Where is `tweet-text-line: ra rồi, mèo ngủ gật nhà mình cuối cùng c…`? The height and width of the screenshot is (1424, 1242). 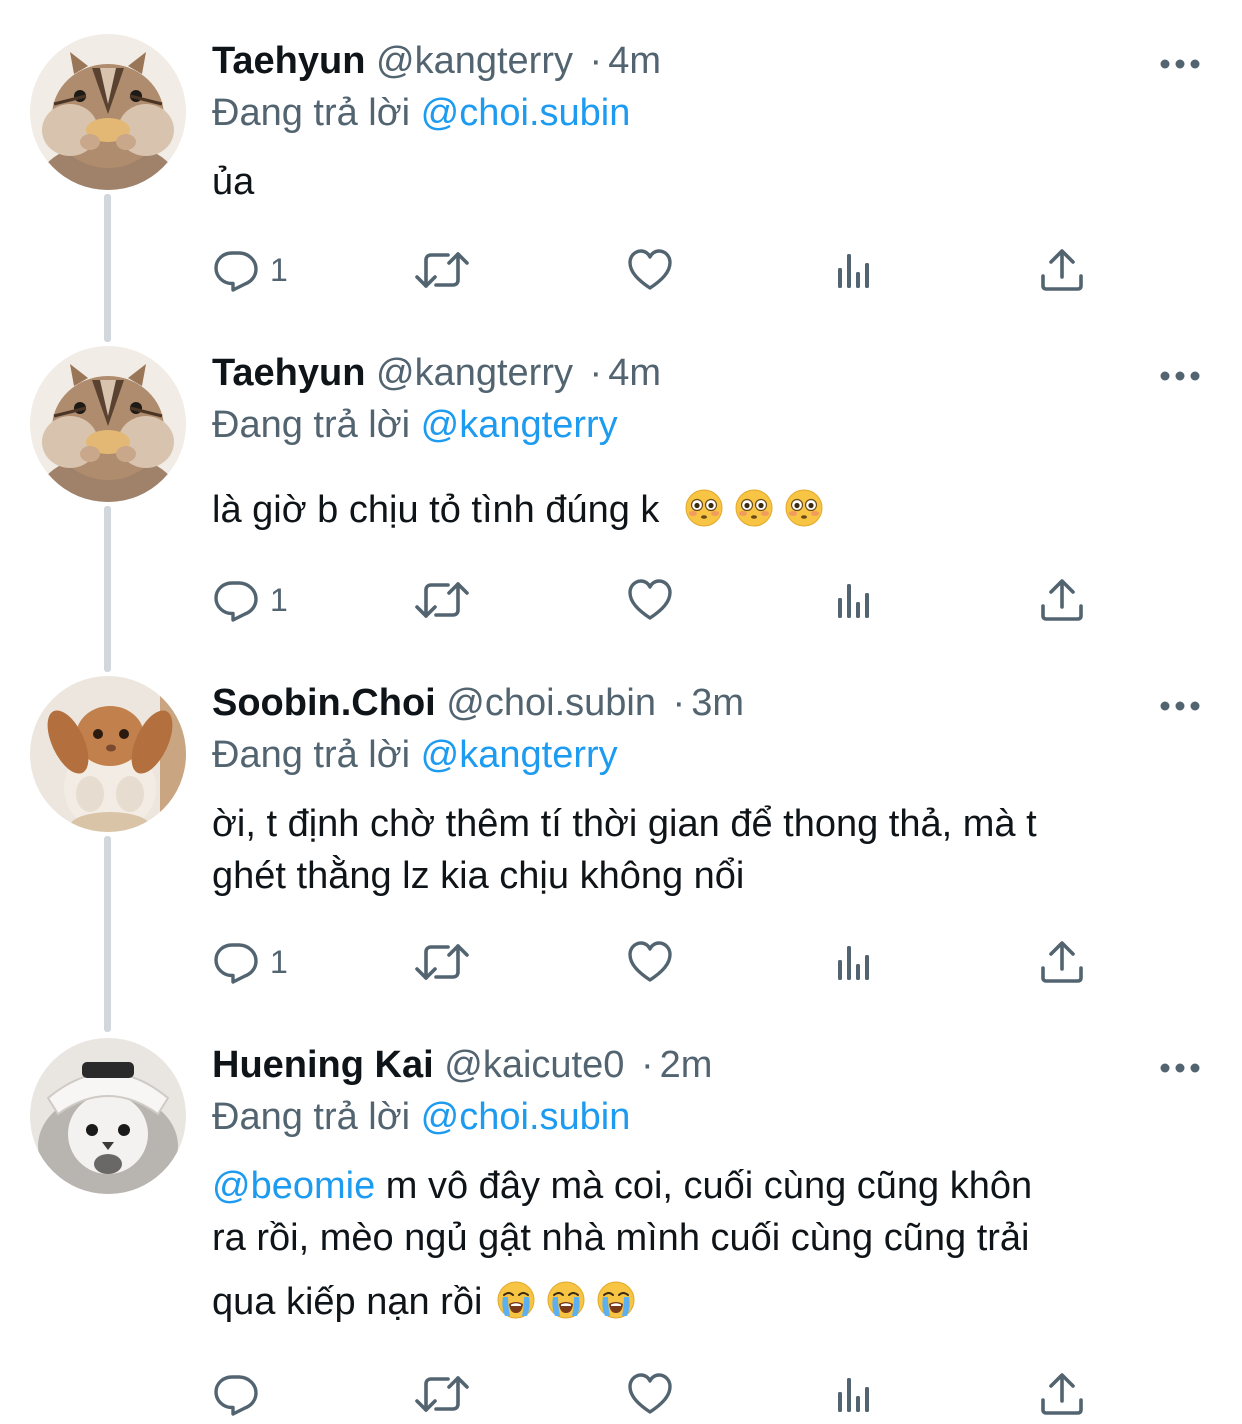 tweet-text-line: ra rồi, mèo ngủ gật nhà mình cuối cùng c… is located at coordinates (621, 1238).